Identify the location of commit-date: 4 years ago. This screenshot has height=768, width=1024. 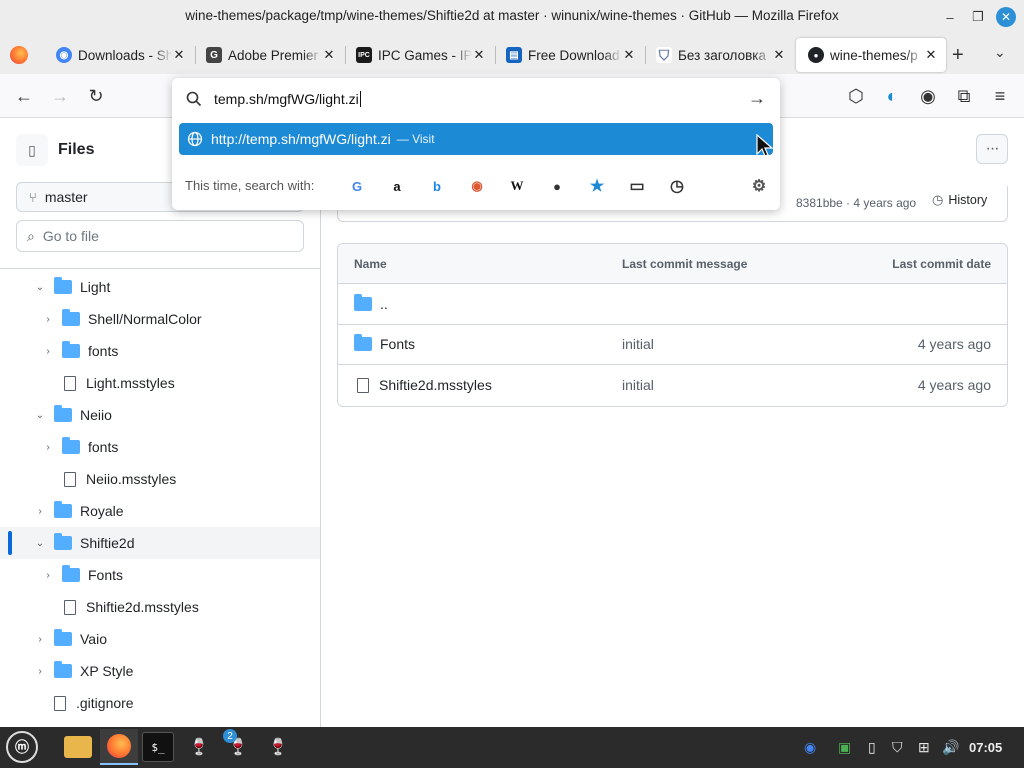
(954, 385).